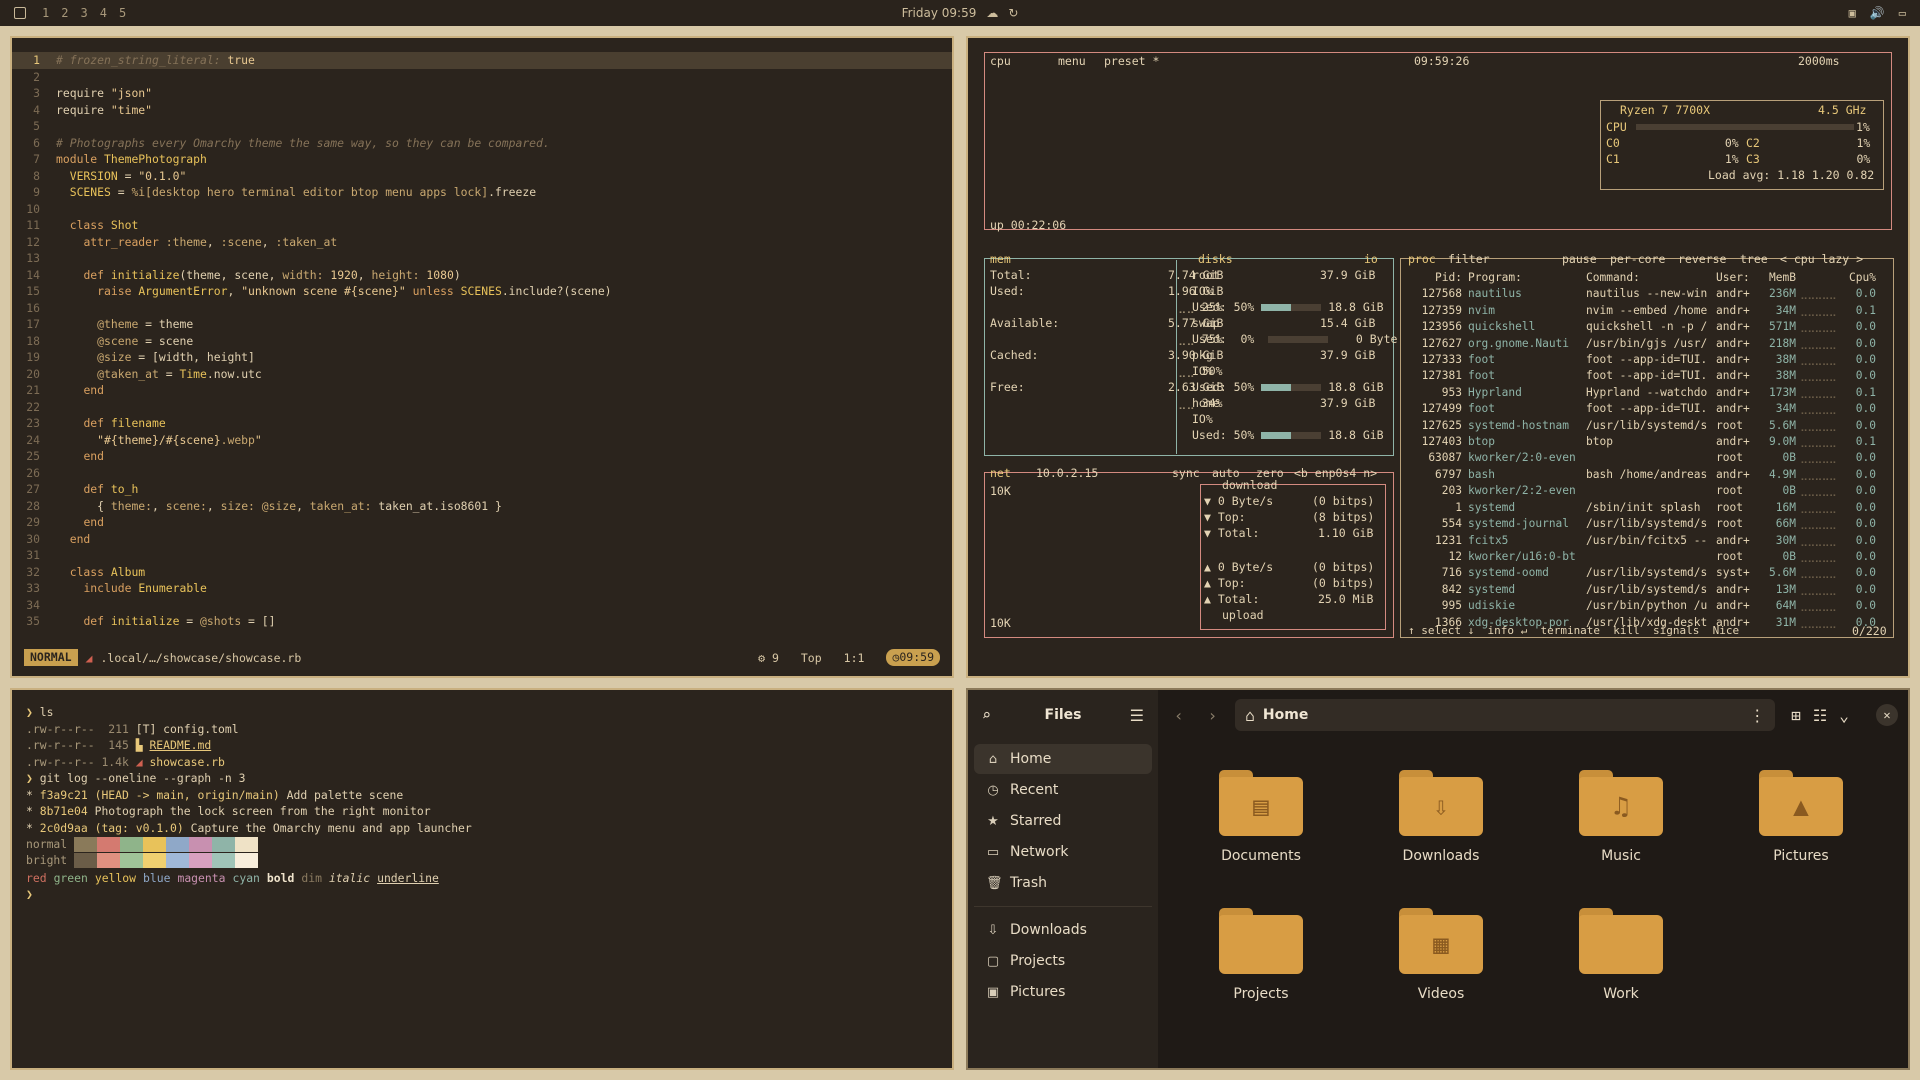  What do you see at coordinates (1650, 491) in the screenshot?
I see `process-row: 203 kworker/2:2-even root 0B ⣀⣀⣀⣀⣀ 0.0` at bounding box center [1650, 491].